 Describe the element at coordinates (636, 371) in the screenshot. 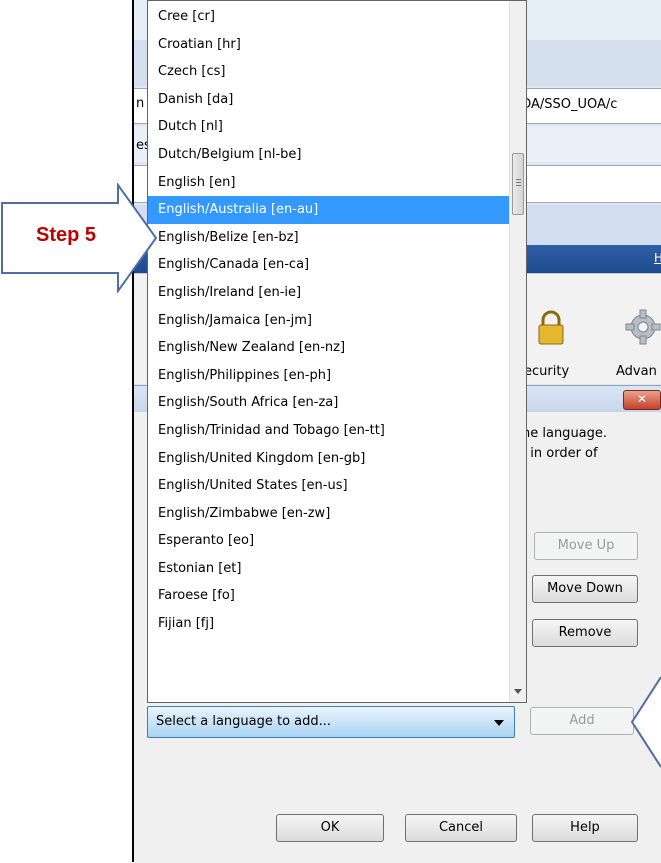

I see `advanced-label: Advan` at that location.